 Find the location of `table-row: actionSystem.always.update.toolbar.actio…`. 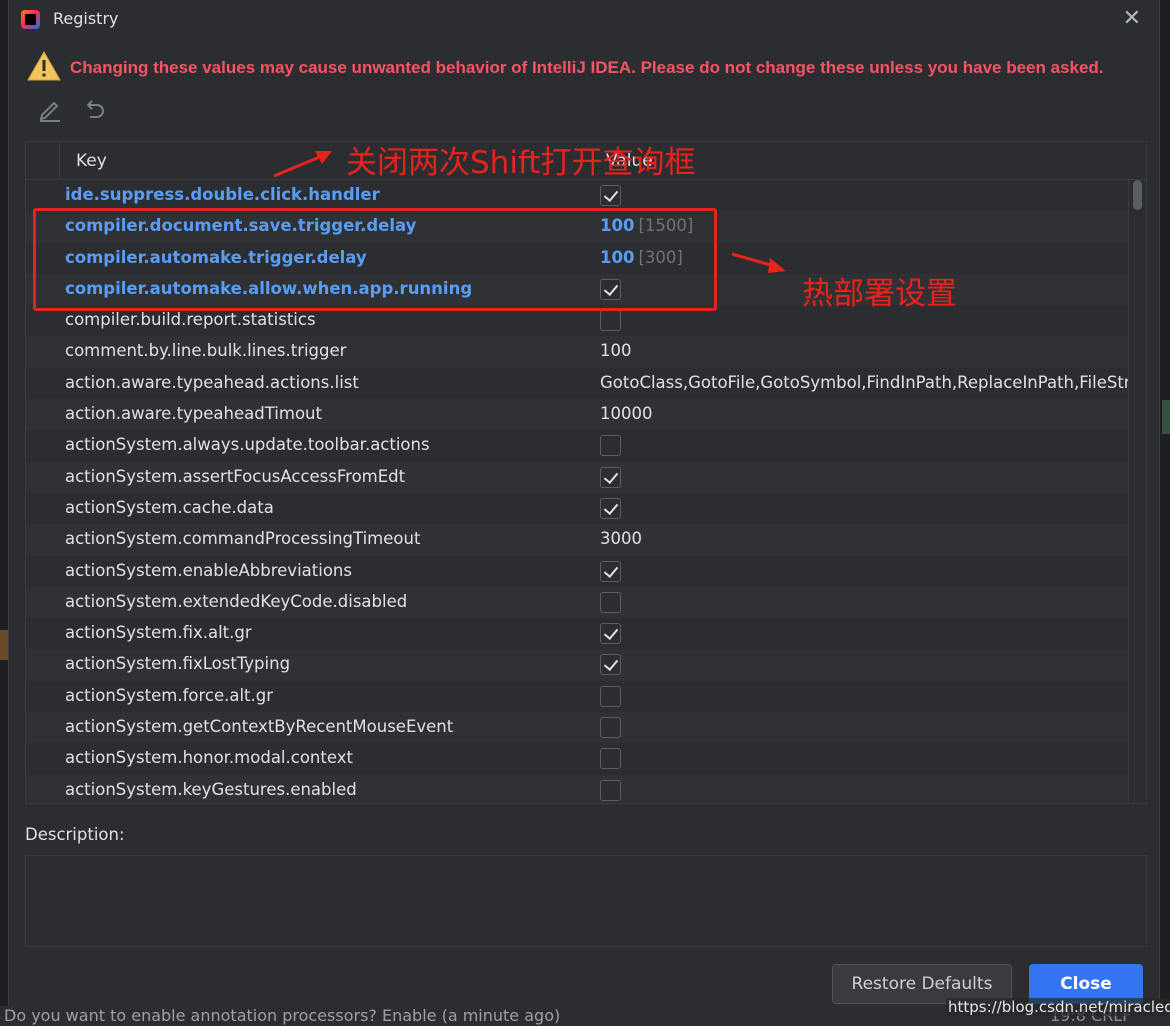

table-row: actionSystem.always.update.toolbar.actio… is located at coordinates (578, 445).